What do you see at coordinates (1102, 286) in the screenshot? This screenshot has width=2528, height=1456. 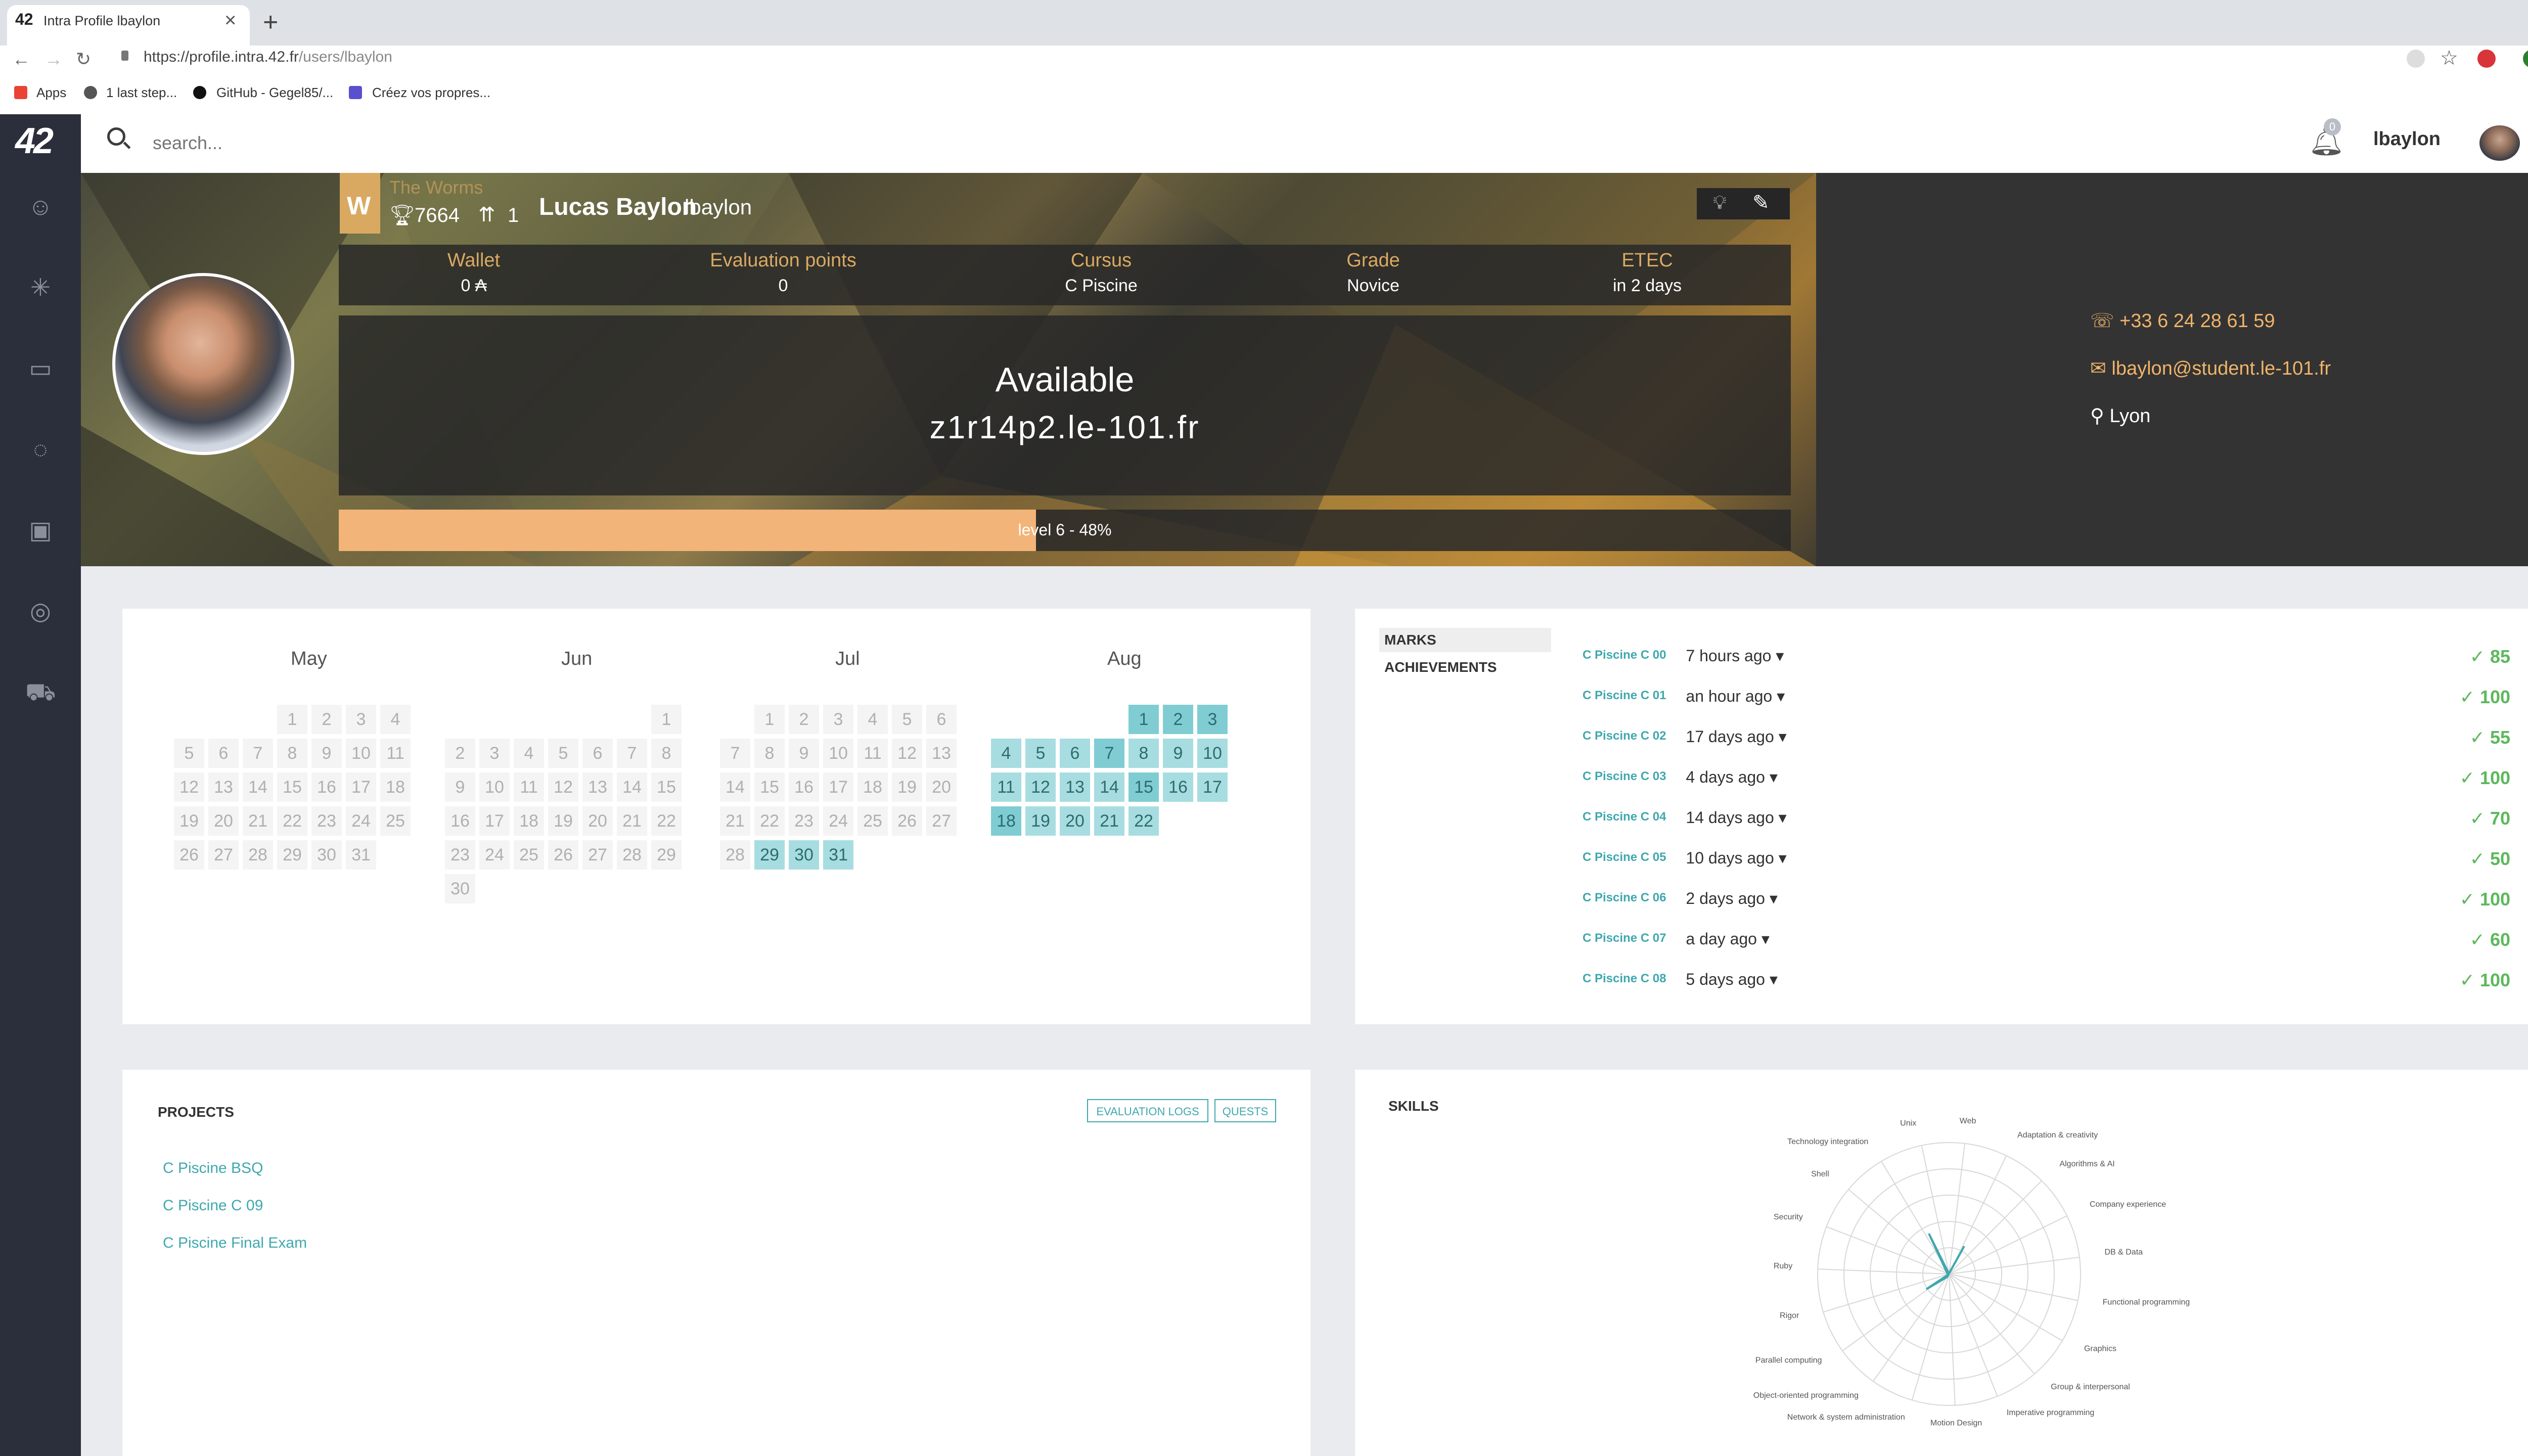 I see `stat-cursus-value: C Piscine` at bounding box center [1102, 286].